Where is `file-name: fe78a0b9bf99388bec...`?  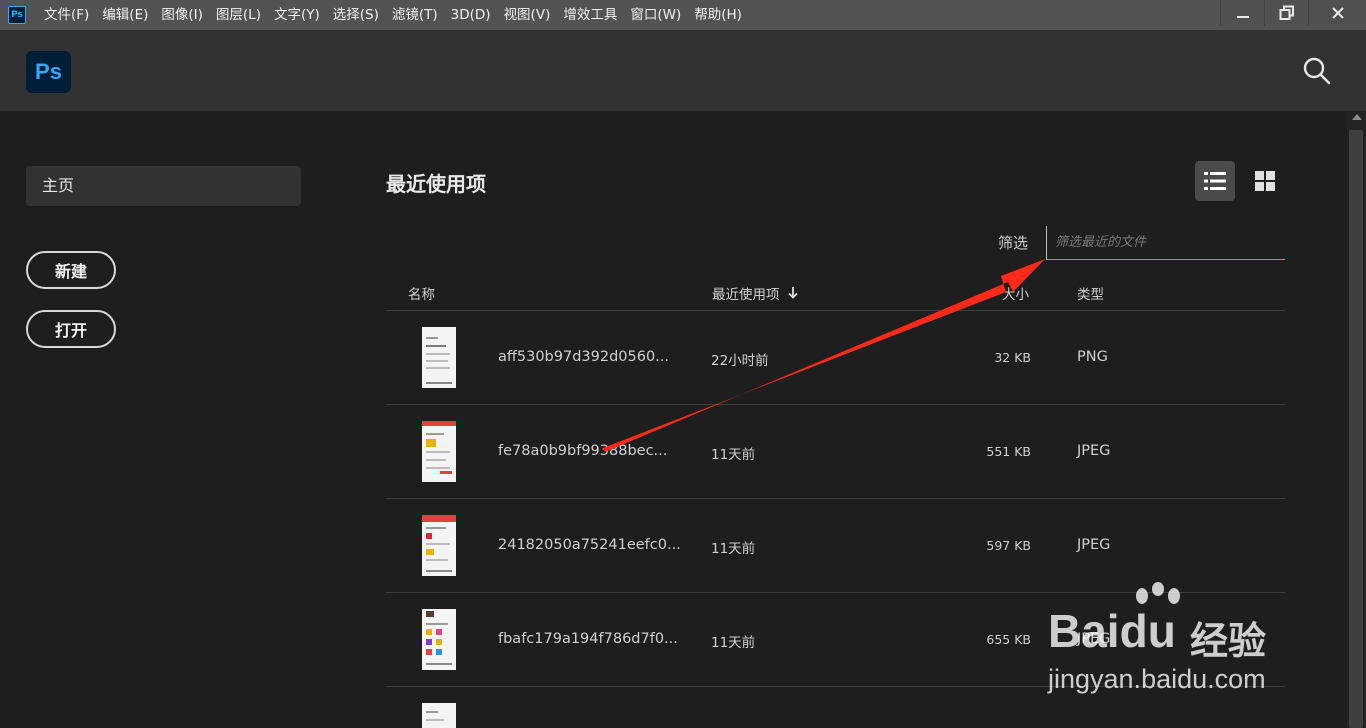
file-name: fe78a0b9bf99388bec... is located at coordinates (583, 451).